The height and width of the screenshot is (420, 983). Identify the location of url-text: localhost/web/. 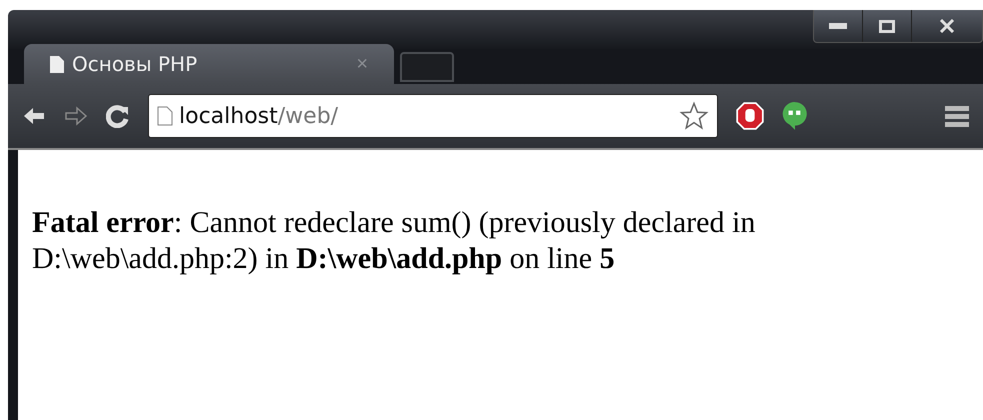
(259, 116).